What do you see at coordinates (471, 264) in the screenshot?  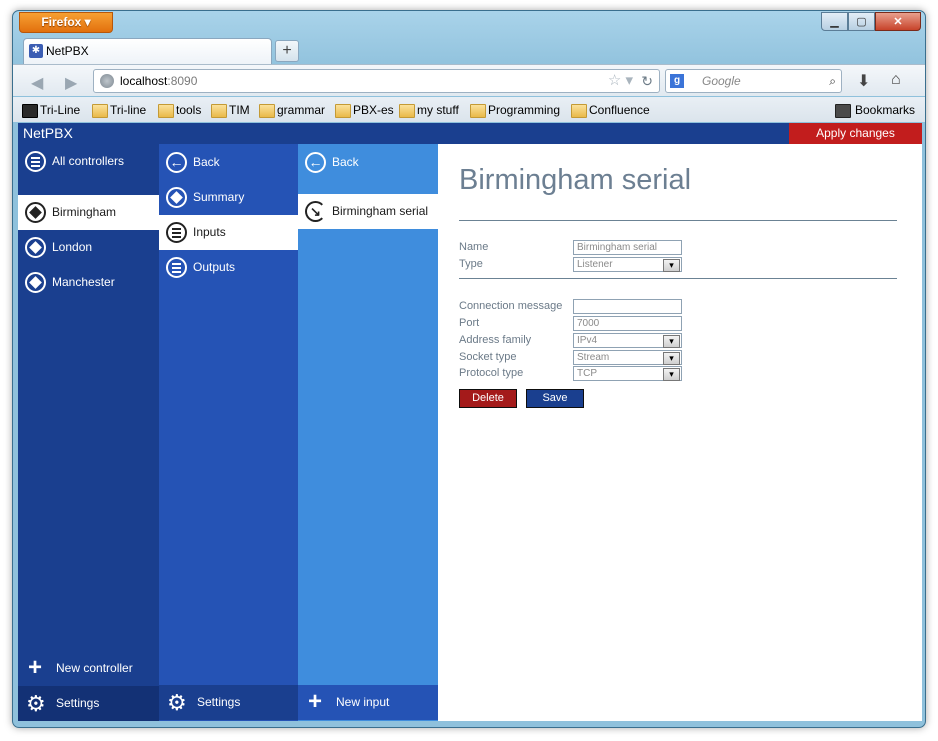 I see `type-label: Type` at bounding box center [471, 264].